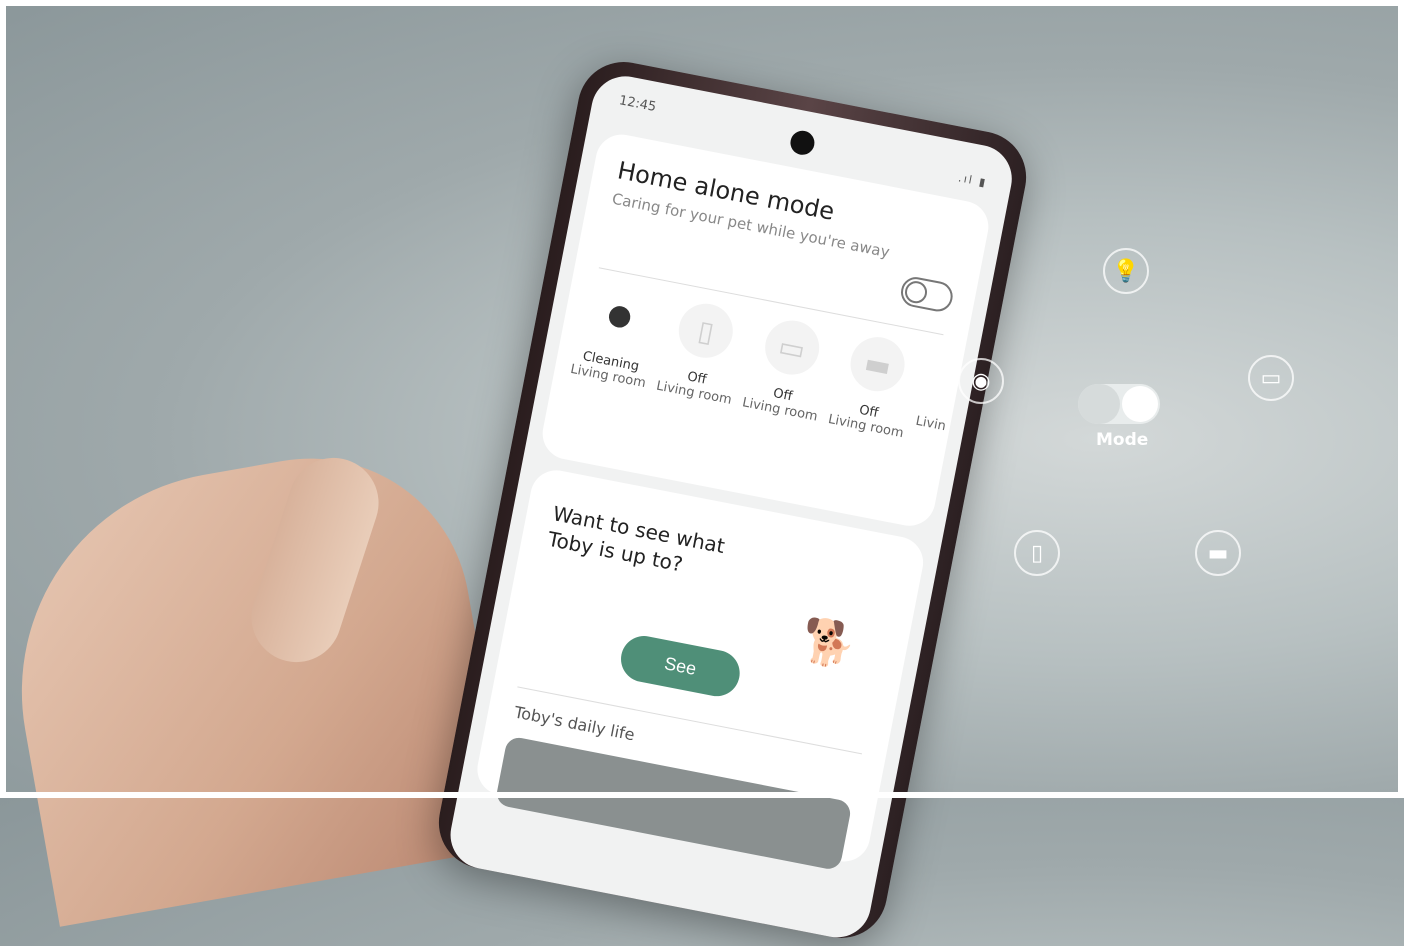  I want to click on tv-icon: ▭, so click(1271, 378).